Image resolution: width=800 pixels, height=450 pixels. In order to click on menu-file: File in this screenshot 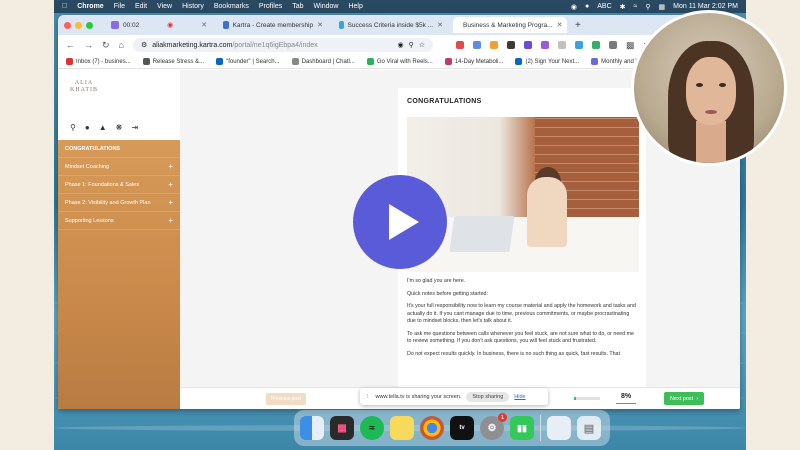, I will do `click(119, 6)`.